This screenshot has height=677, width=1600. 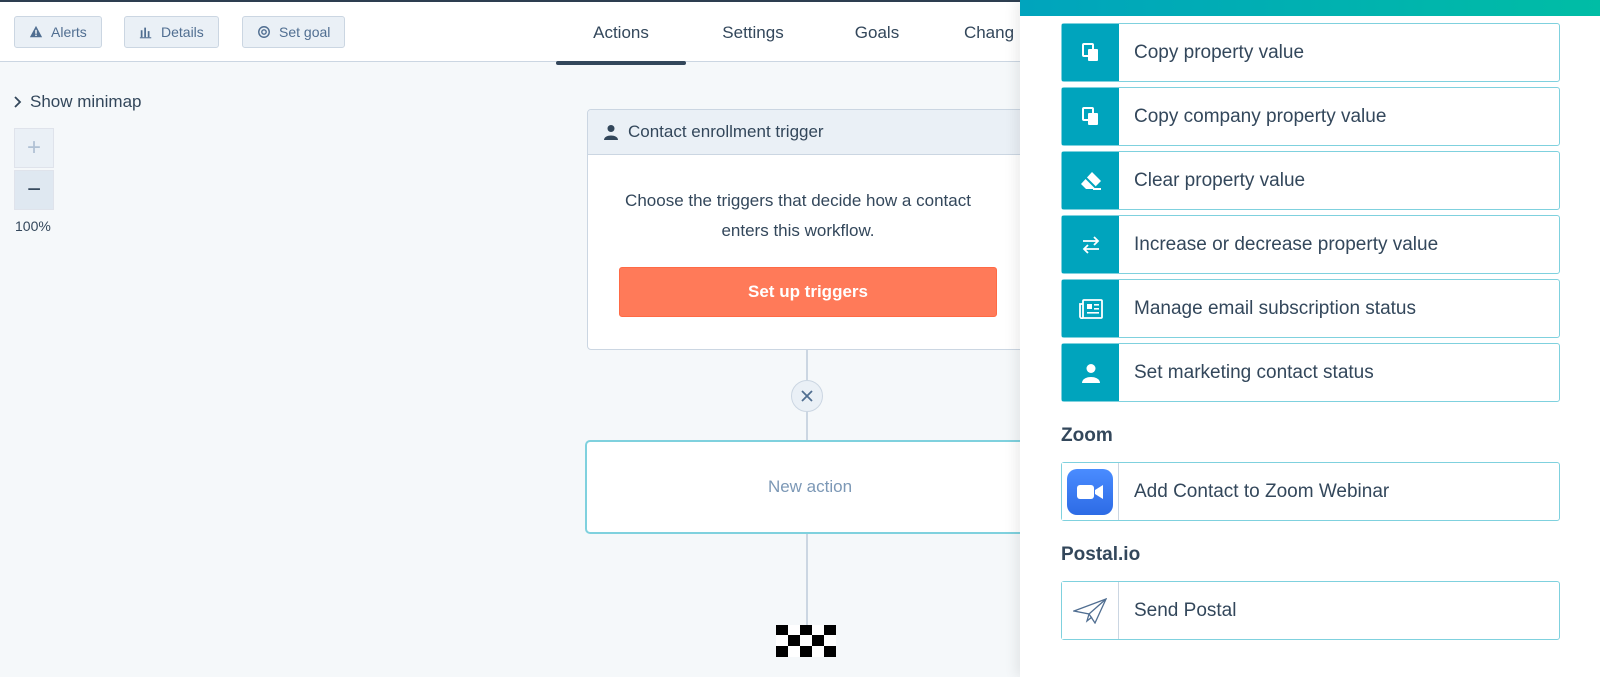 I want to click on tab-goals: Goals, so click(x=877, y=33).